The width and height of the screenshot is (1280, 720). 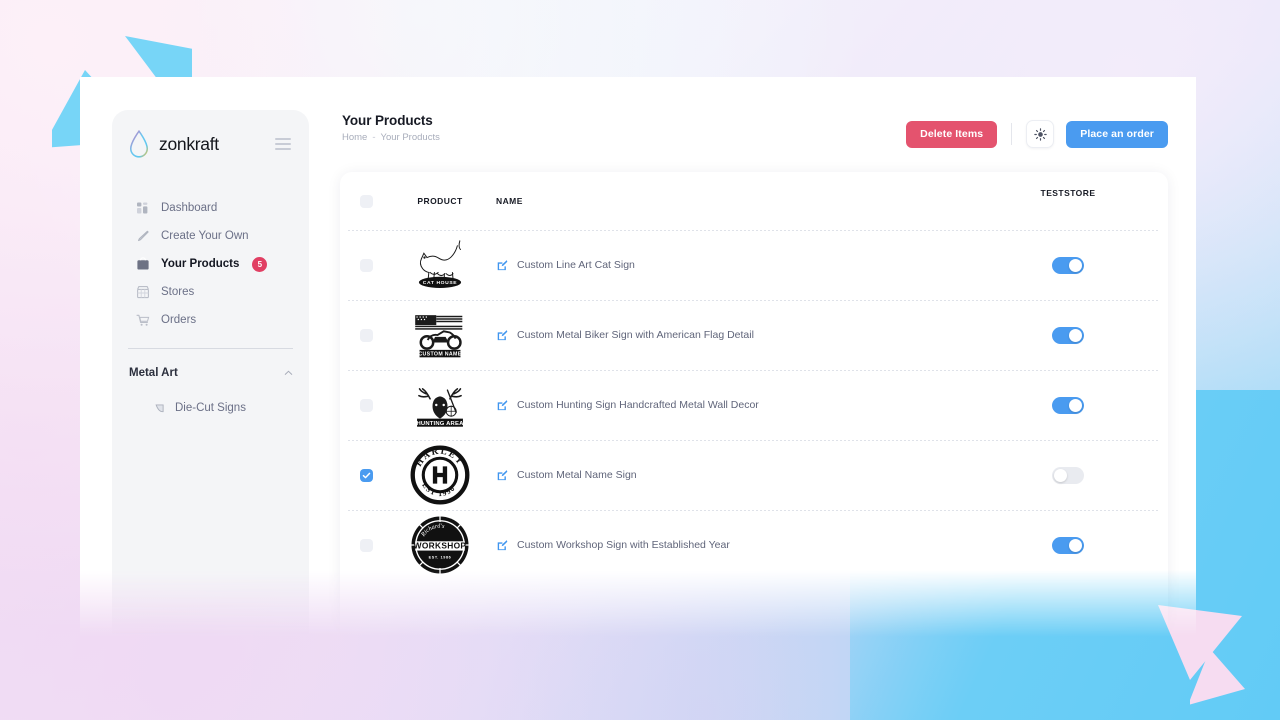 I want to click on sidebar-item-your-products: Your Products 5, so click(x=210, y=264).